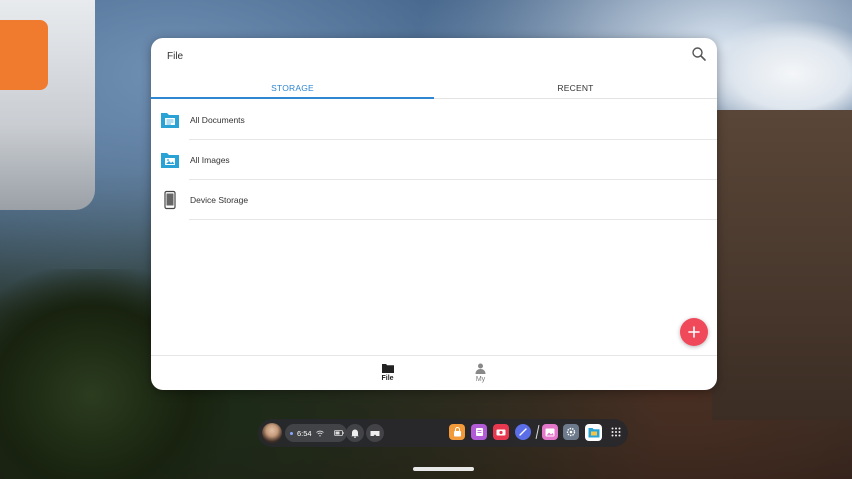 The image size is (852, 479). I want to click on file-manager-app-icon, so click(593, 432).